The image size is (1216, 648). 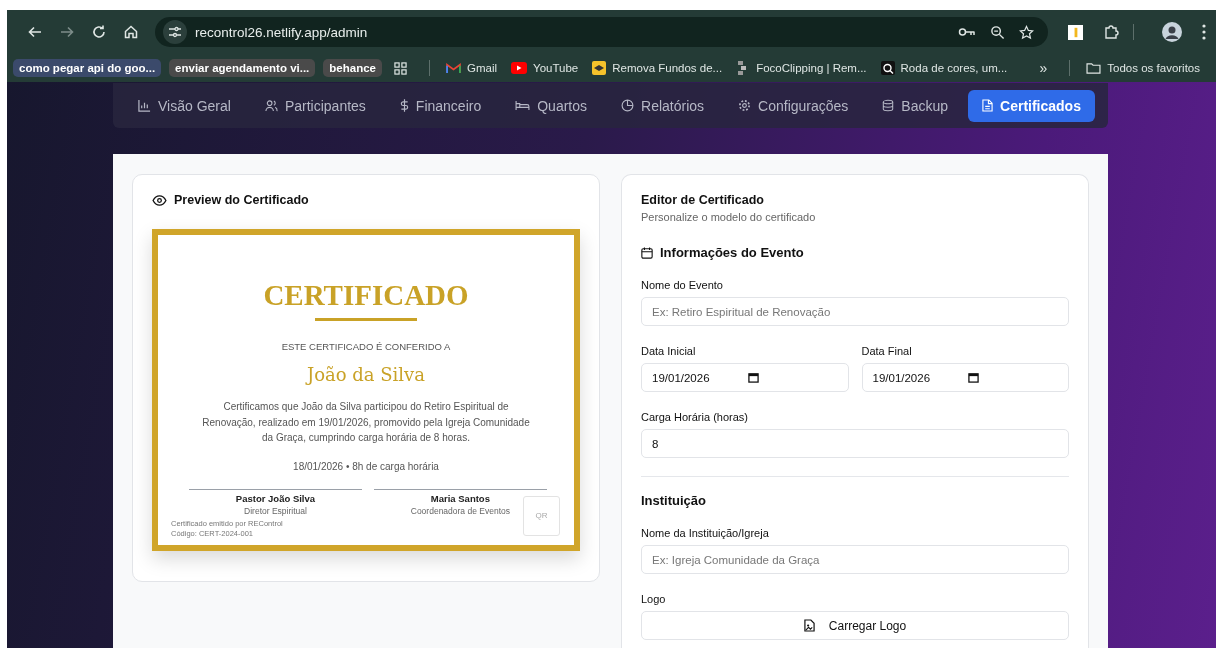 What do you see at coordinates (144, 105) in the screenshot?
I see `bar-chart-icon` at bounding box center [144, 105].